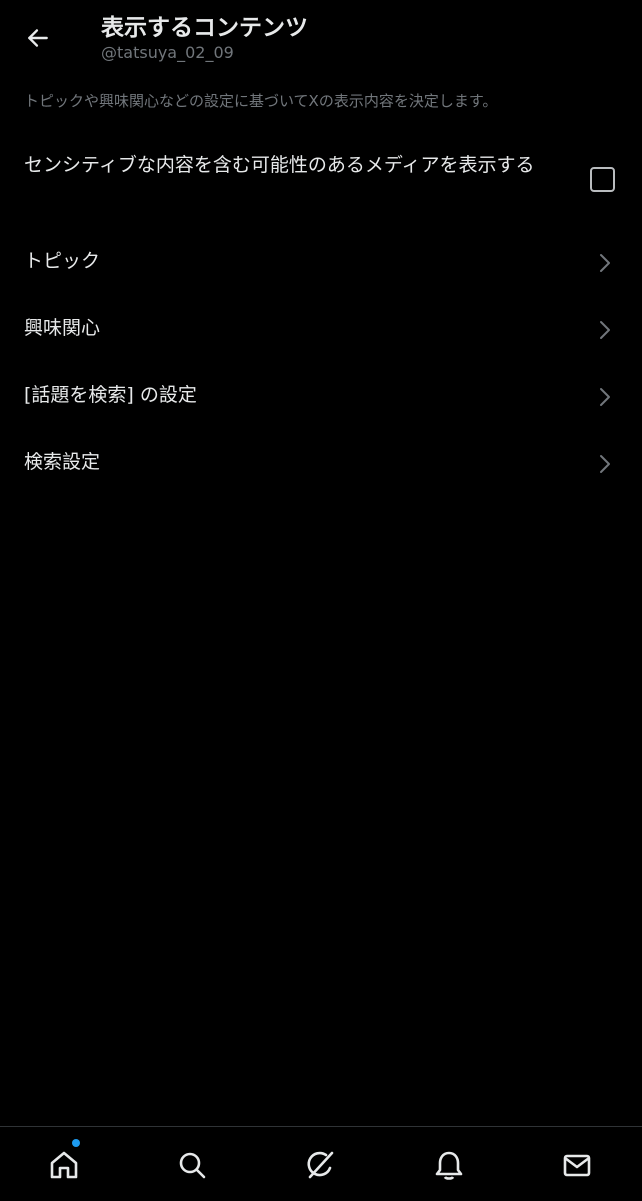 This screenshot has width=642, height=1201. I want to click on settings-item-label: [話題を検索] の設定, so click(110, 395).